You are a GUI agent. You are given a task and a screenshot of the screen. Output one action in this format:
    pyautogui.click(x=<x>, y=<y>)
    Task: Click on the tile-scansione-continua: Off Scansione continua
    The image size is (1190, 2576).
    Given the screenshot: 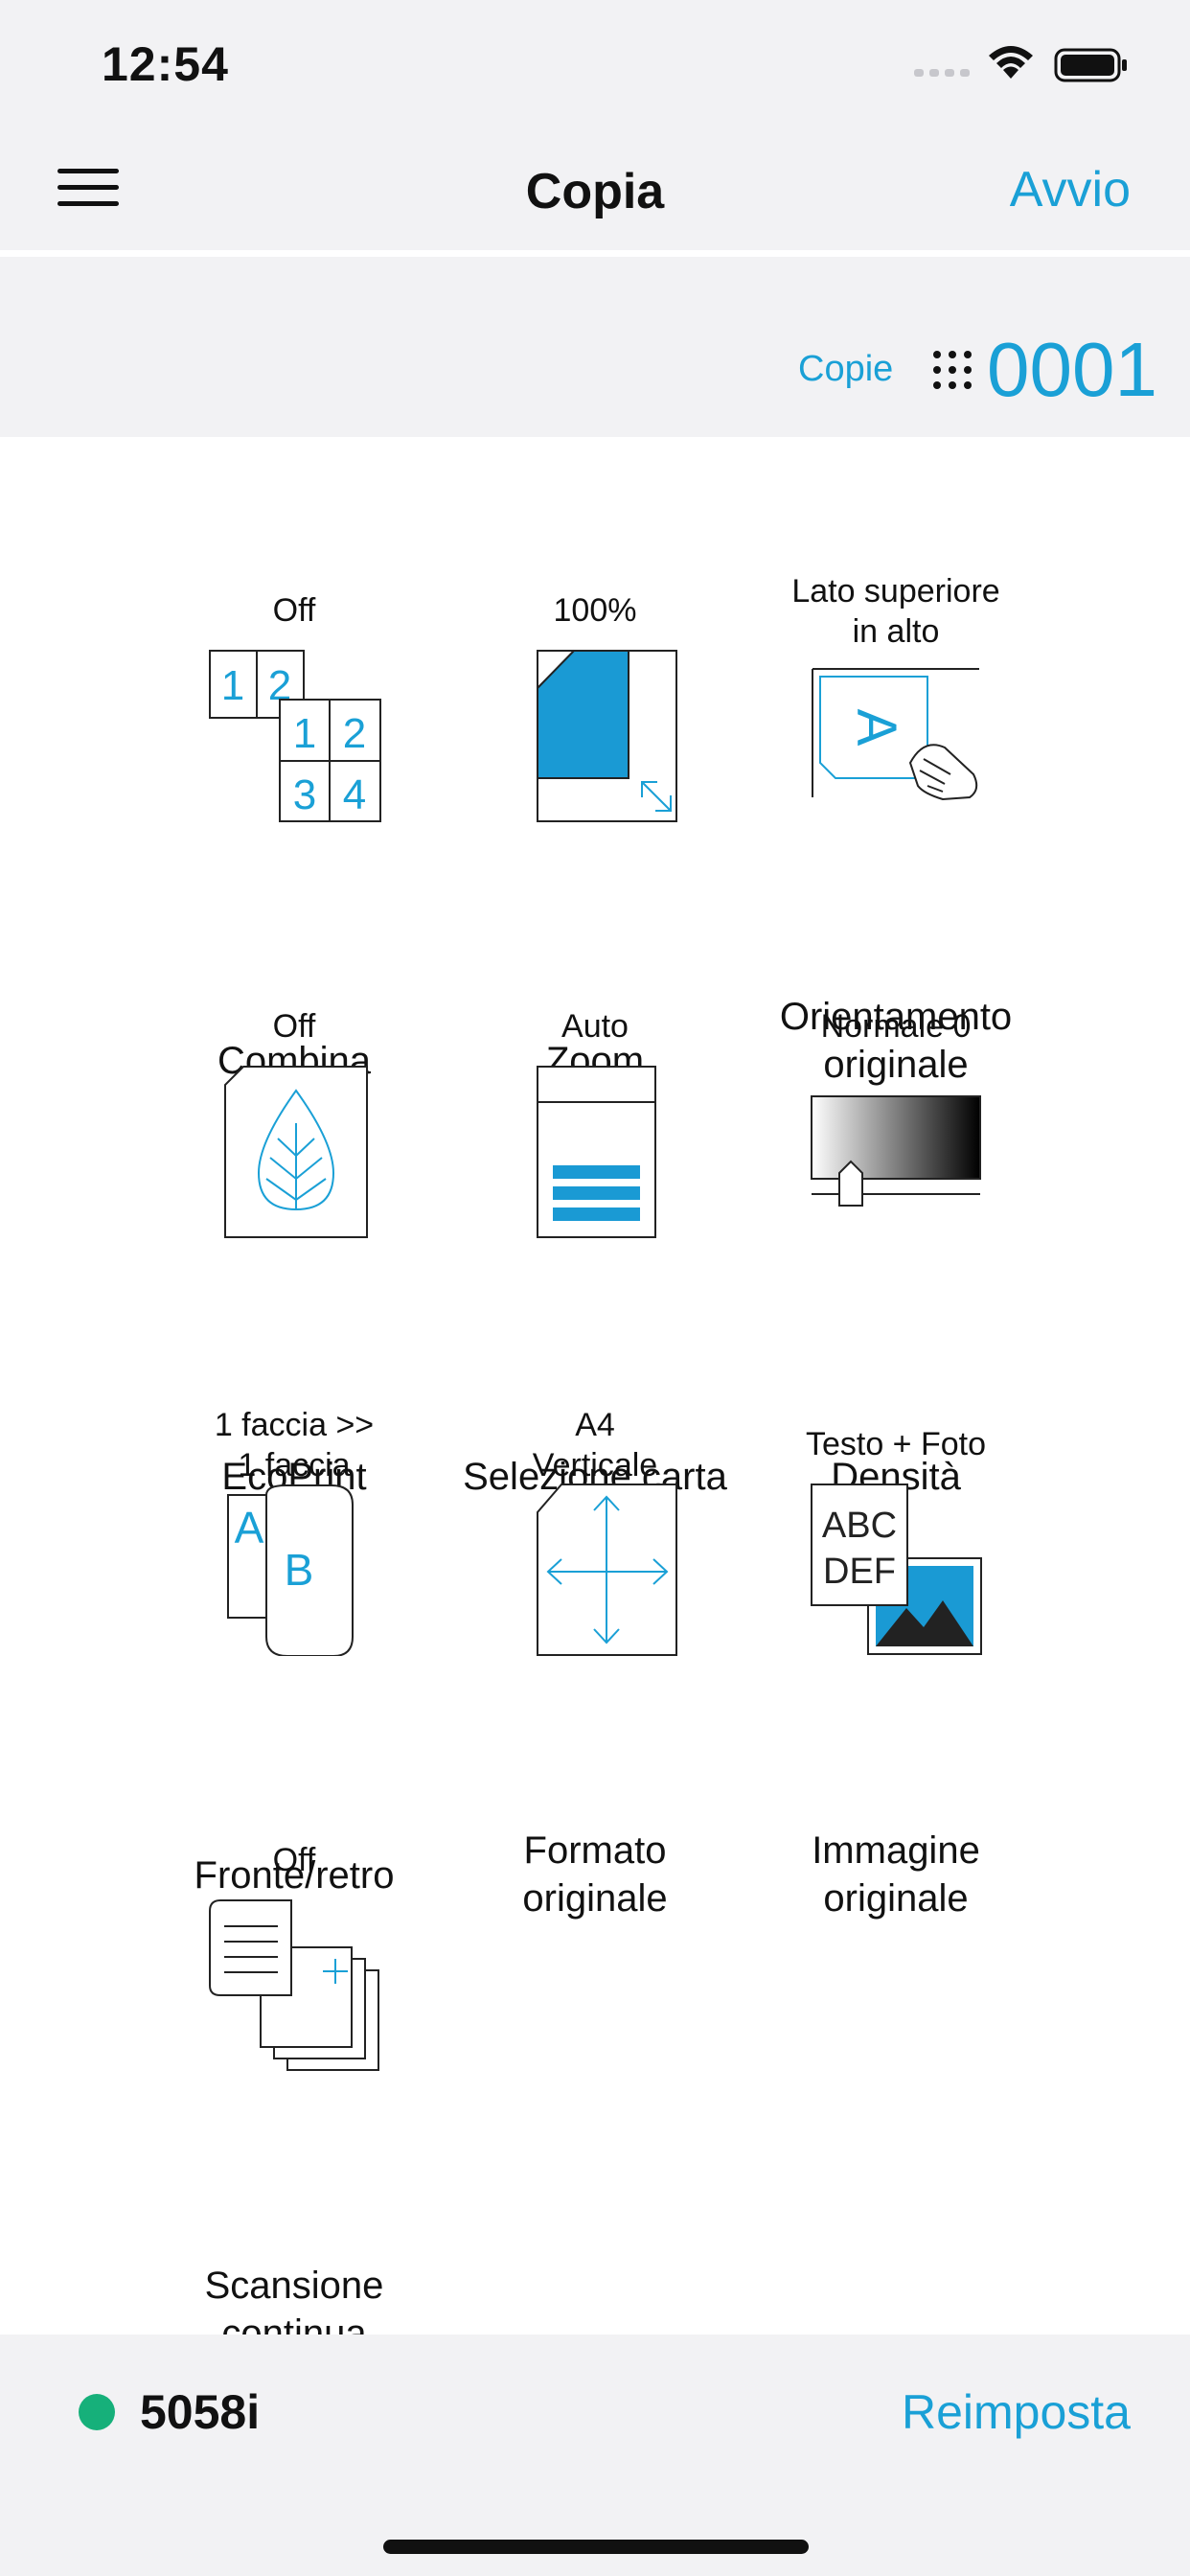 What is the action you would take?
    pyautogui.click(x=295, y=2097)
    